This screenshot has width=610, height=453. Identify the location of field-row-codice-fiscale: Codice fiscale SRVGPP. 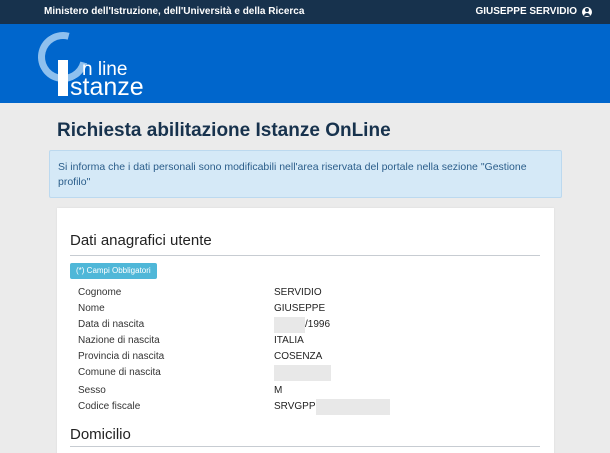
(305, 407).